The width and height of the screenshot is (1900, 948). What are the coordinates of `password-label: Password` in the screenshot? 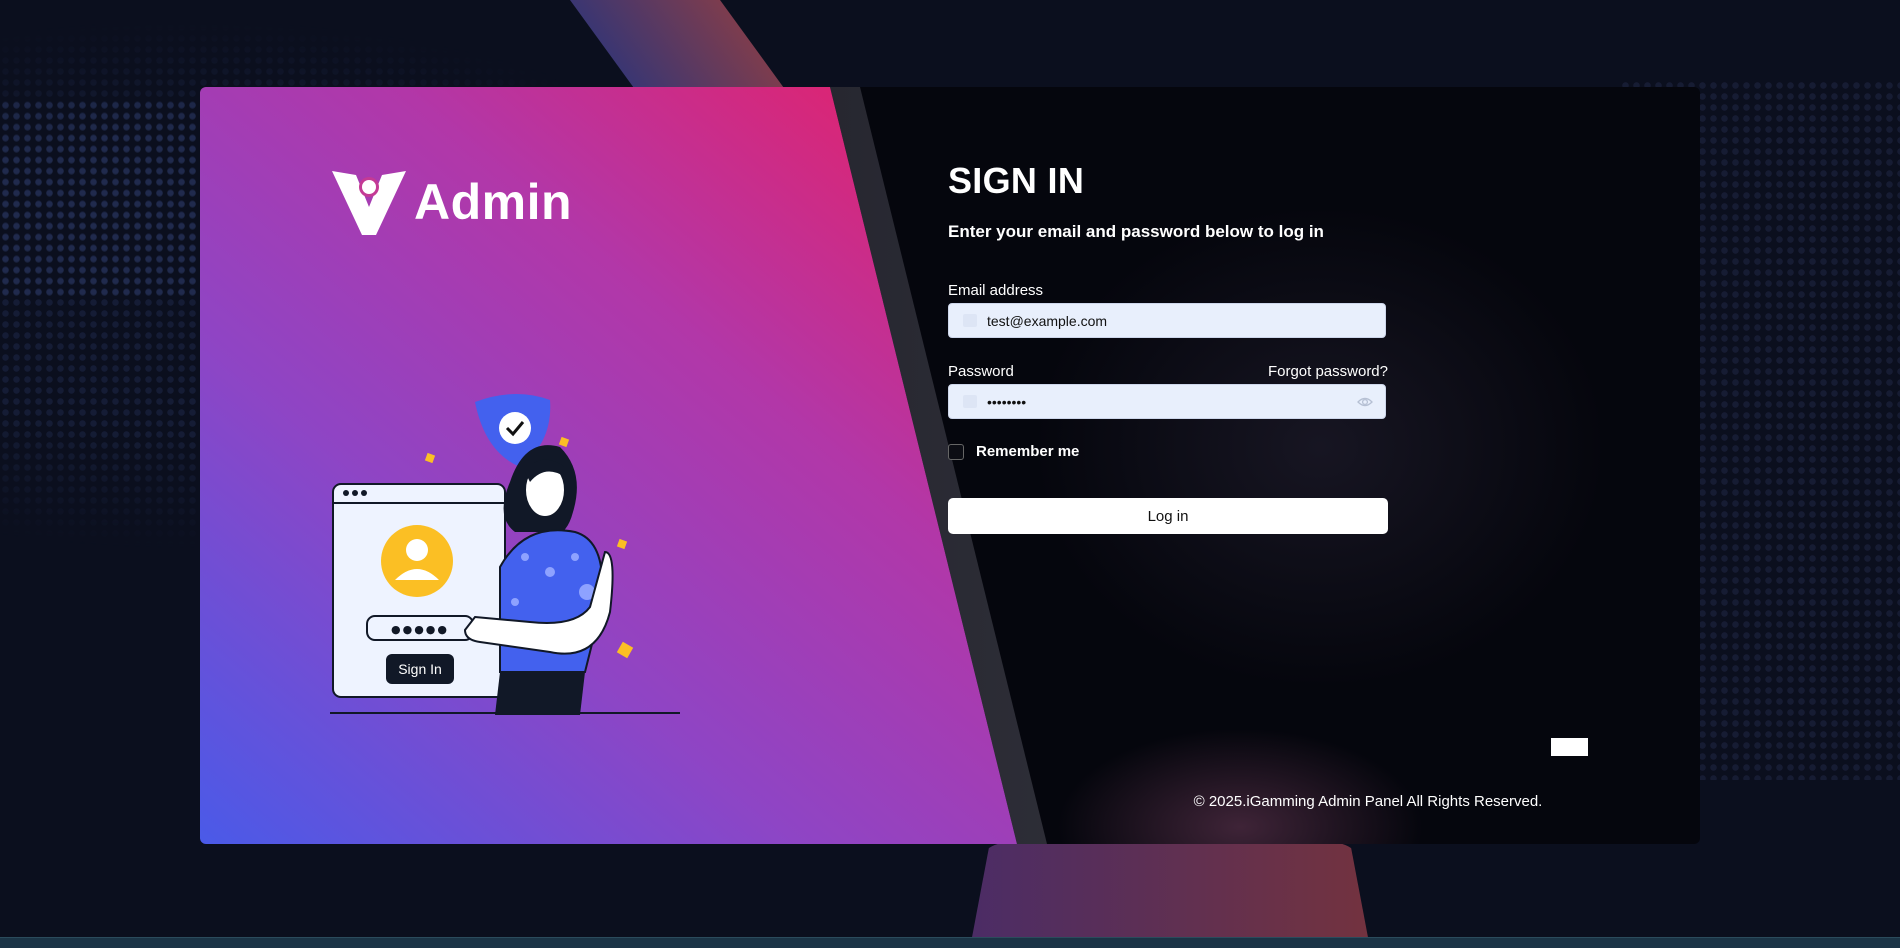 It's located at (981, 371).